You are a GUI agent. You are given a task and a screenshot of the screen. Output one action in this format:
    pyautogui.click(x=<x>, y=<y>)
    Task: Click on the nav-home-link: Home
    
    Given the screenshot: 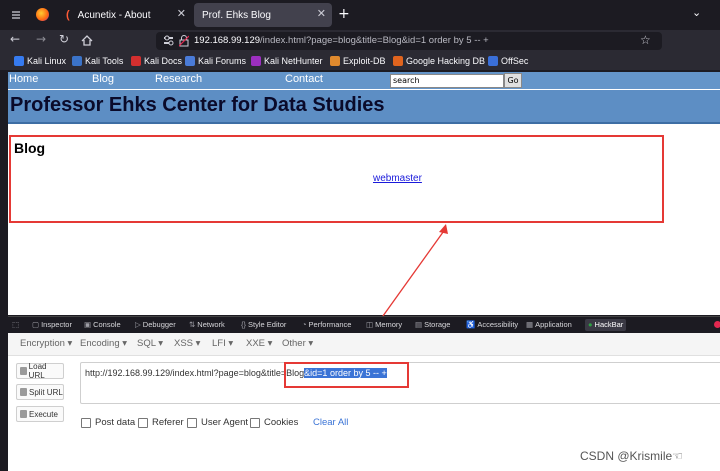 What is the action you would take?
    pyautogui.click(x=23, y=79)
    